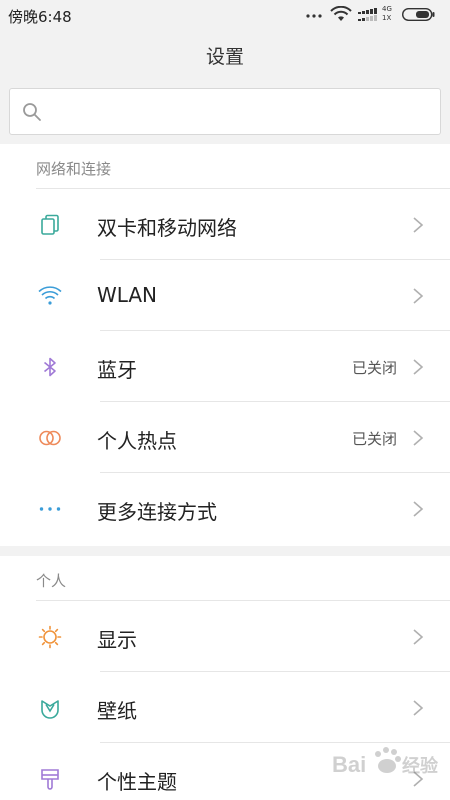  Describe the element at coordinates (117, 711) in the screenshot. I see `row-label-wallpaper: 壁纸` at that location.